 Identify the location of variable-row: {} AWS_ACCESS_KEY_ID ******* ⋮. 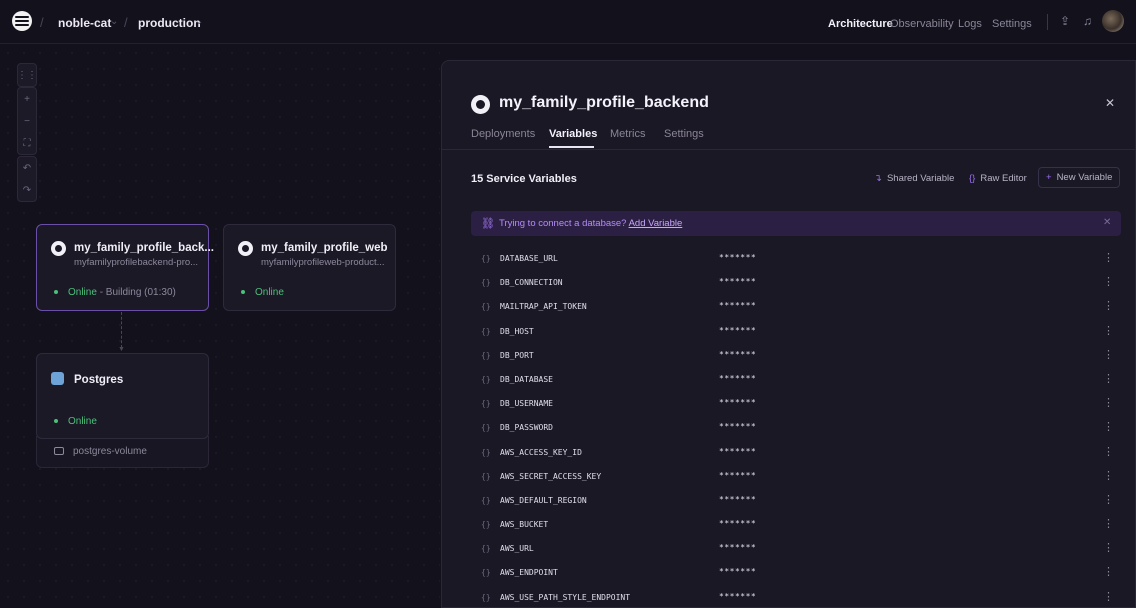
(796, 454).